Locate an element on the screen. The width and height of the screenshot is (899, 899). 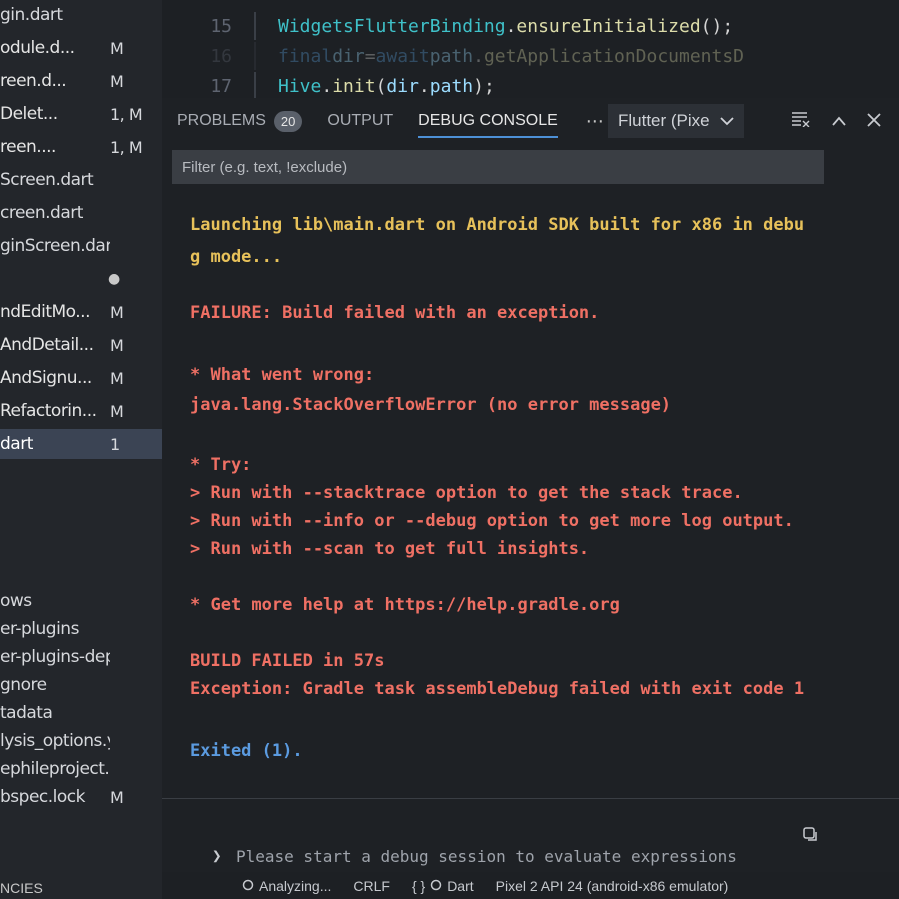
launch-config-select: Flutter (Pixe is located at coordinates (676, 121).